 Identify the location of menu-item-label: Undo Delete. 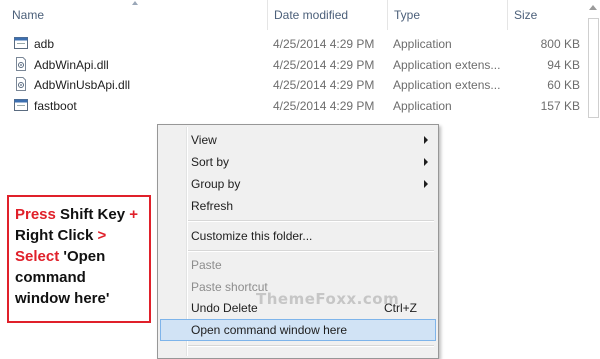
(224, 308).